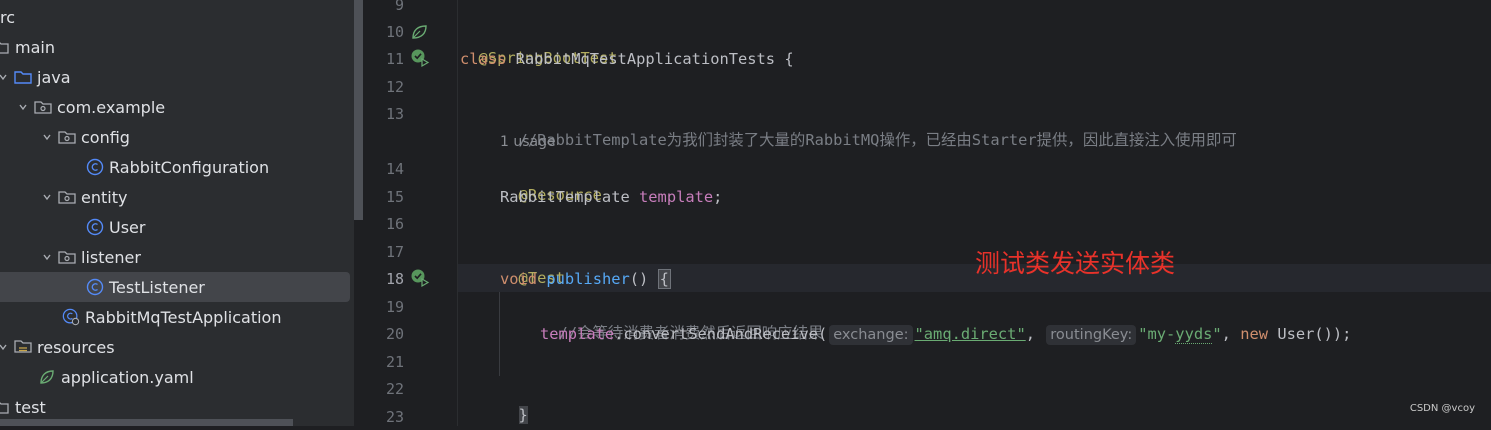 The width and height of the screenshot is (1491, 430). I want to click on tree-item-resources: resources, so click(175, 347).